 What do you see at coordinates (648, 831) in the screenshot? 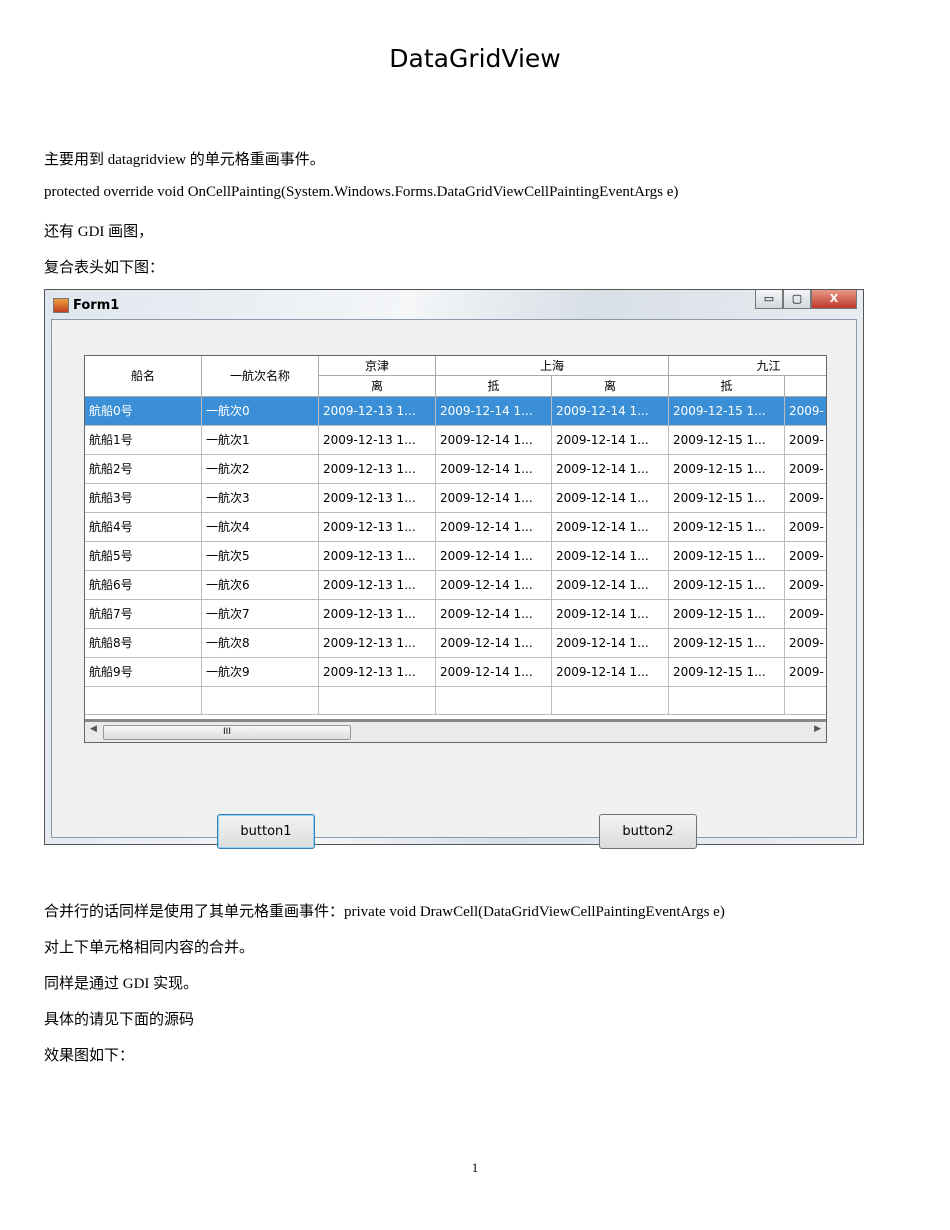
I see `button2: button2` at bounding box center [648, 831].